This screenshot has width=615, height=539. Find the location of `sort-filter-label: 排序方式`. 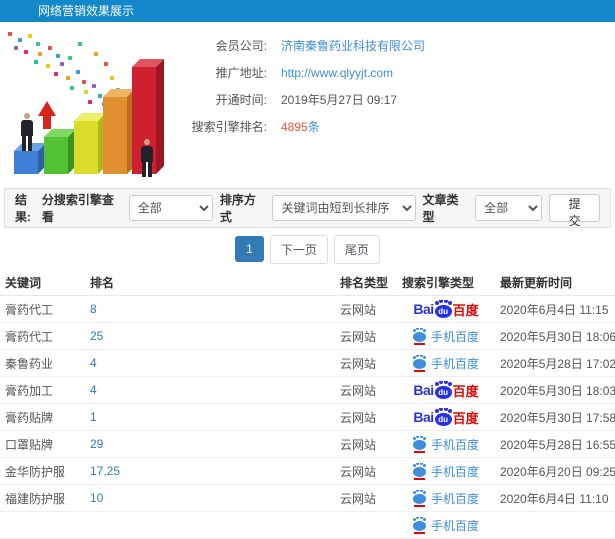

sort-filter-label: 排序方式 is located at coordinates (237, 208).